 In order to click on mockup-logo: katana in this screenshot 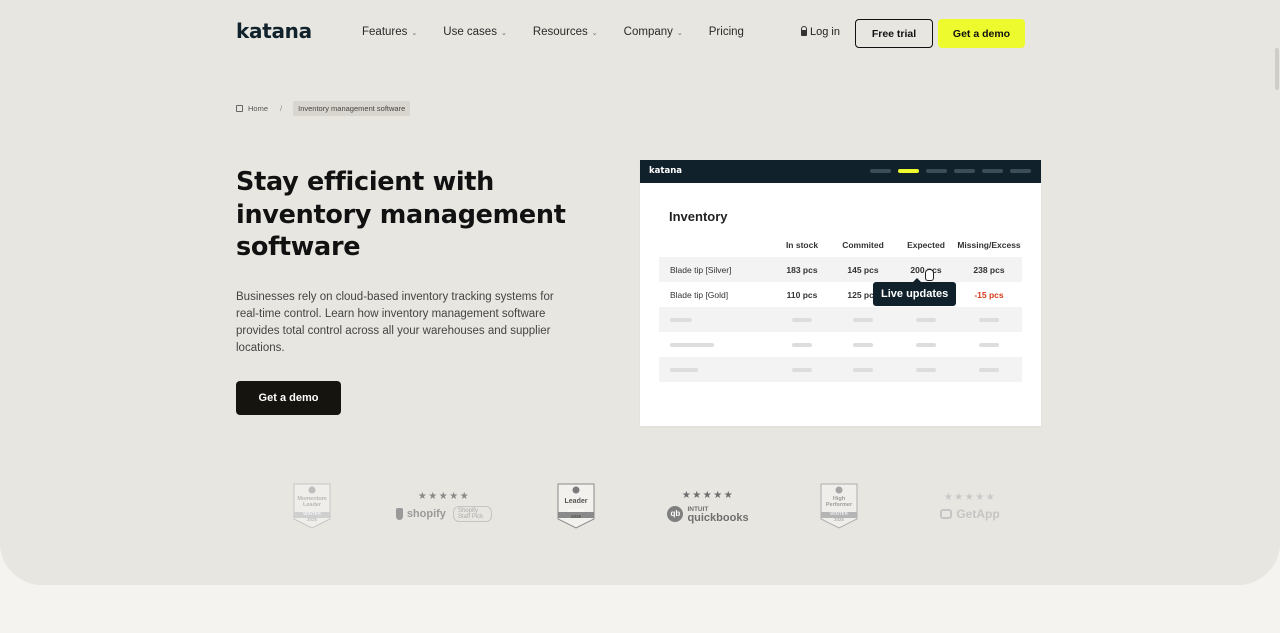, I will do `click(665, 171)`.